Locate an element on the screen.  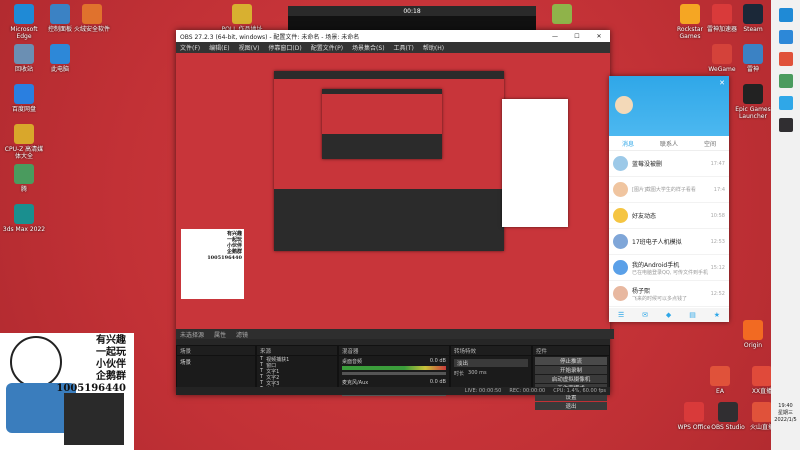
tab-contacts: 联系人 is located at coordinates (669, 143).